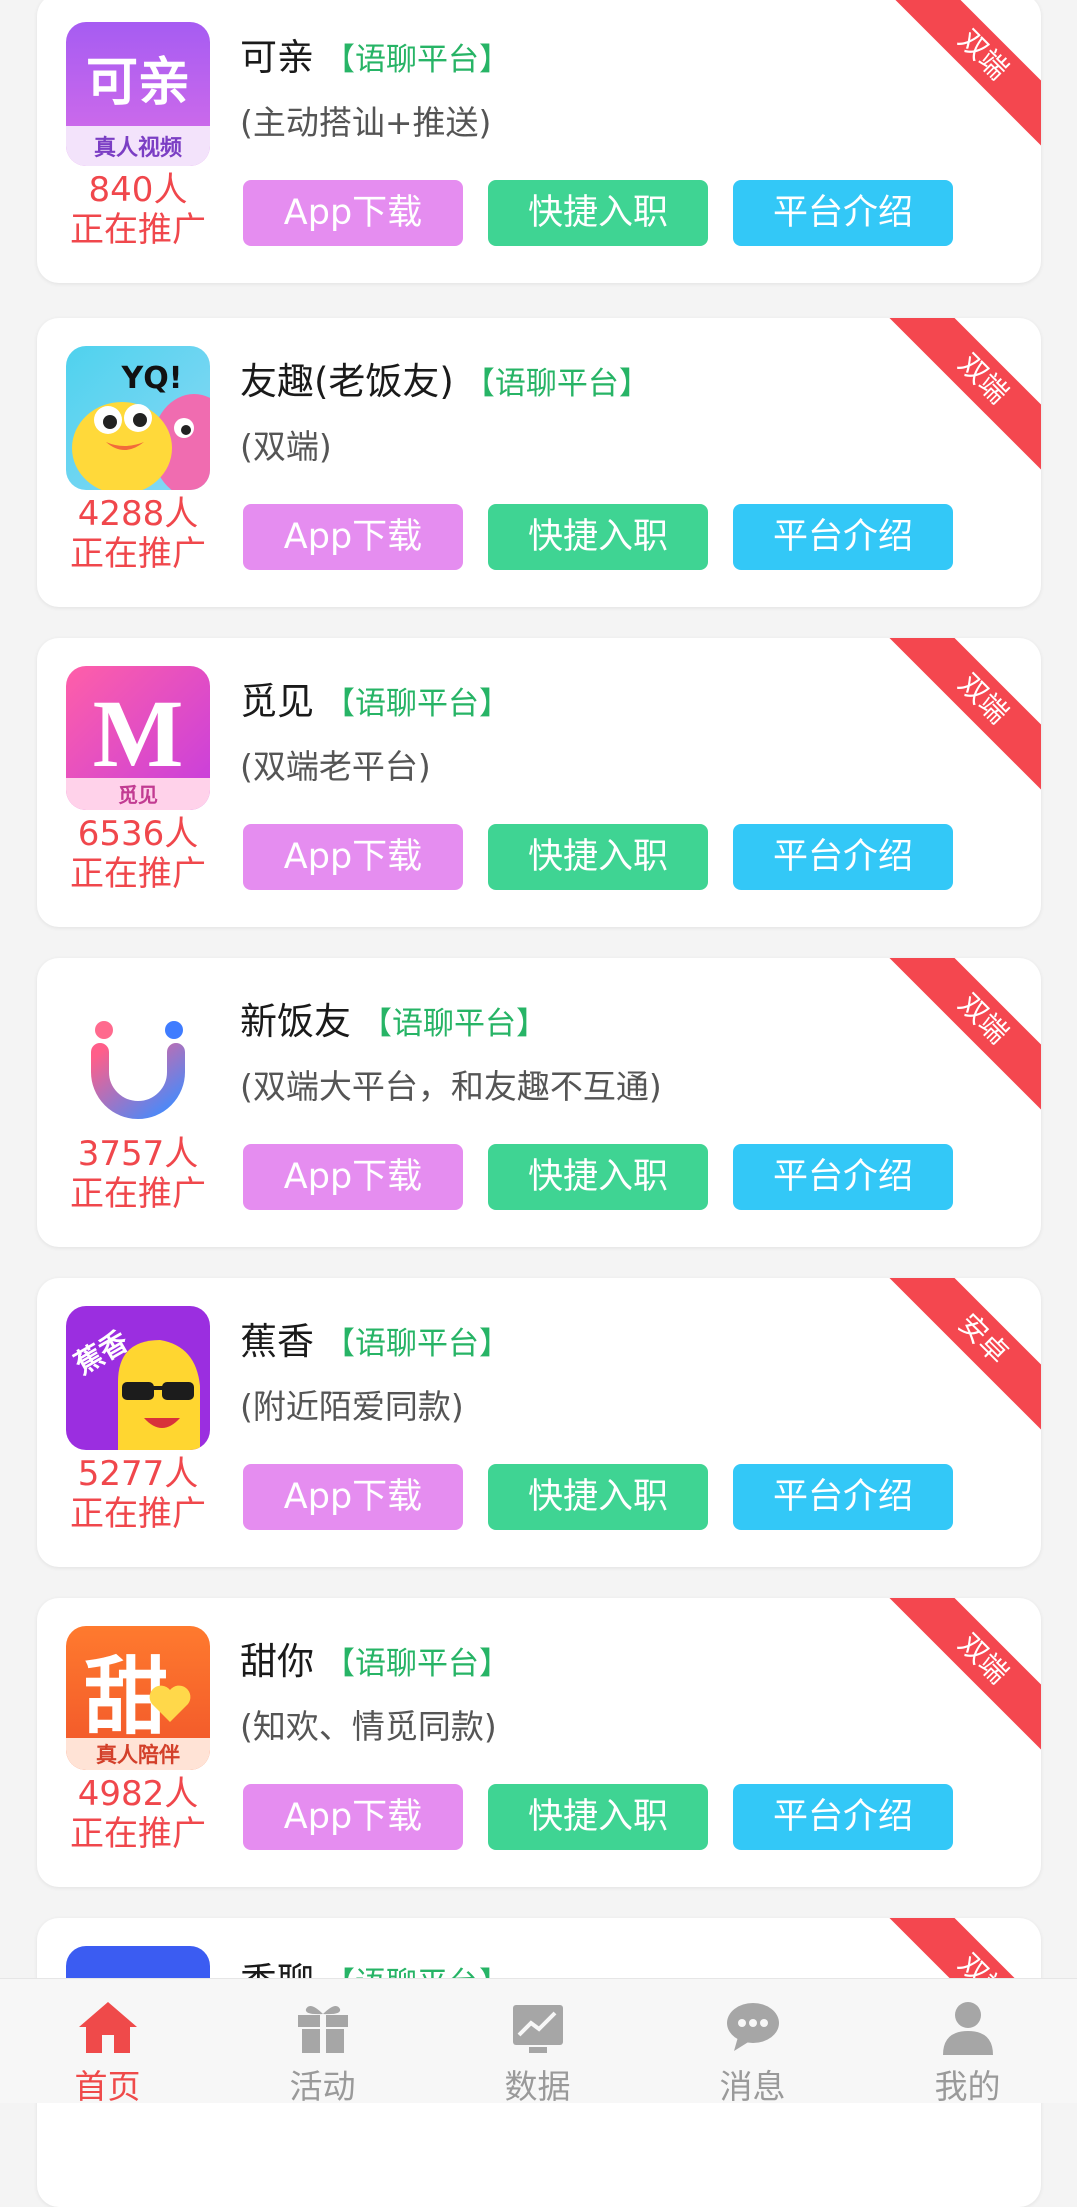 This screenshot has width=1077, height=2207. I want to click on logo-subtext: 真人陪伴, so click(138, 1755).